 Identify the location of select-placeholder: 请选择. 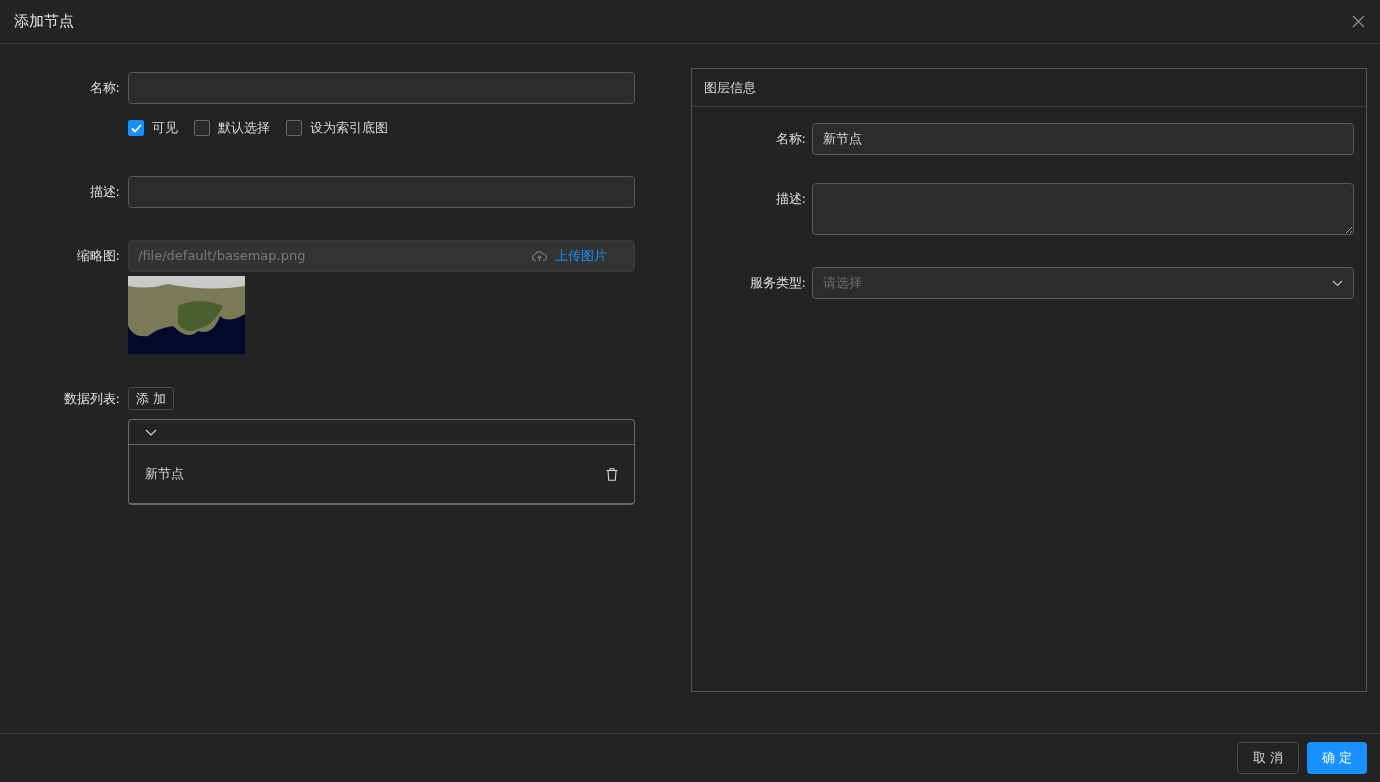
(842, 283).